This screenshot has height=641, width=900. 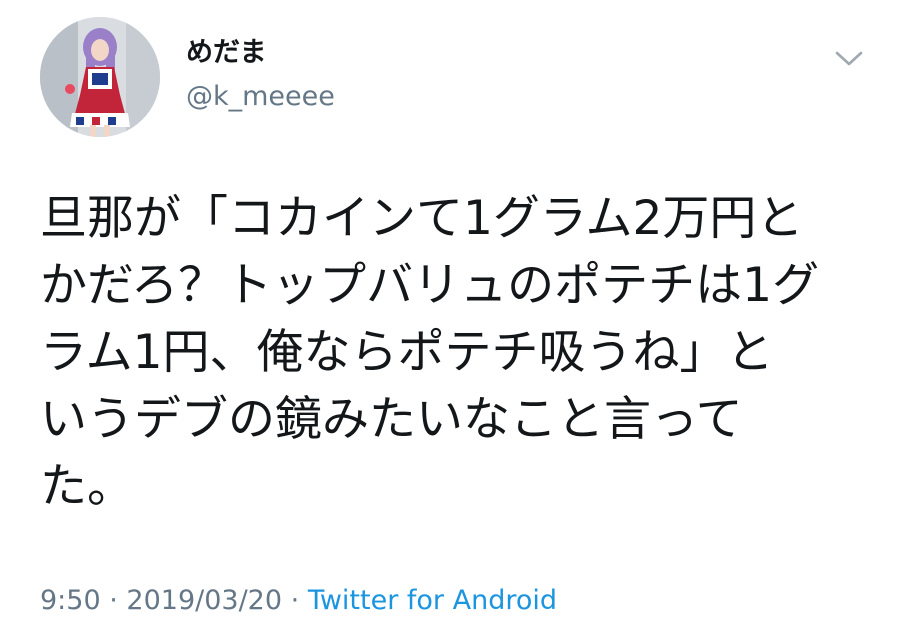 I want to click on user-display-name: めだま, so click(x=226, y=53).